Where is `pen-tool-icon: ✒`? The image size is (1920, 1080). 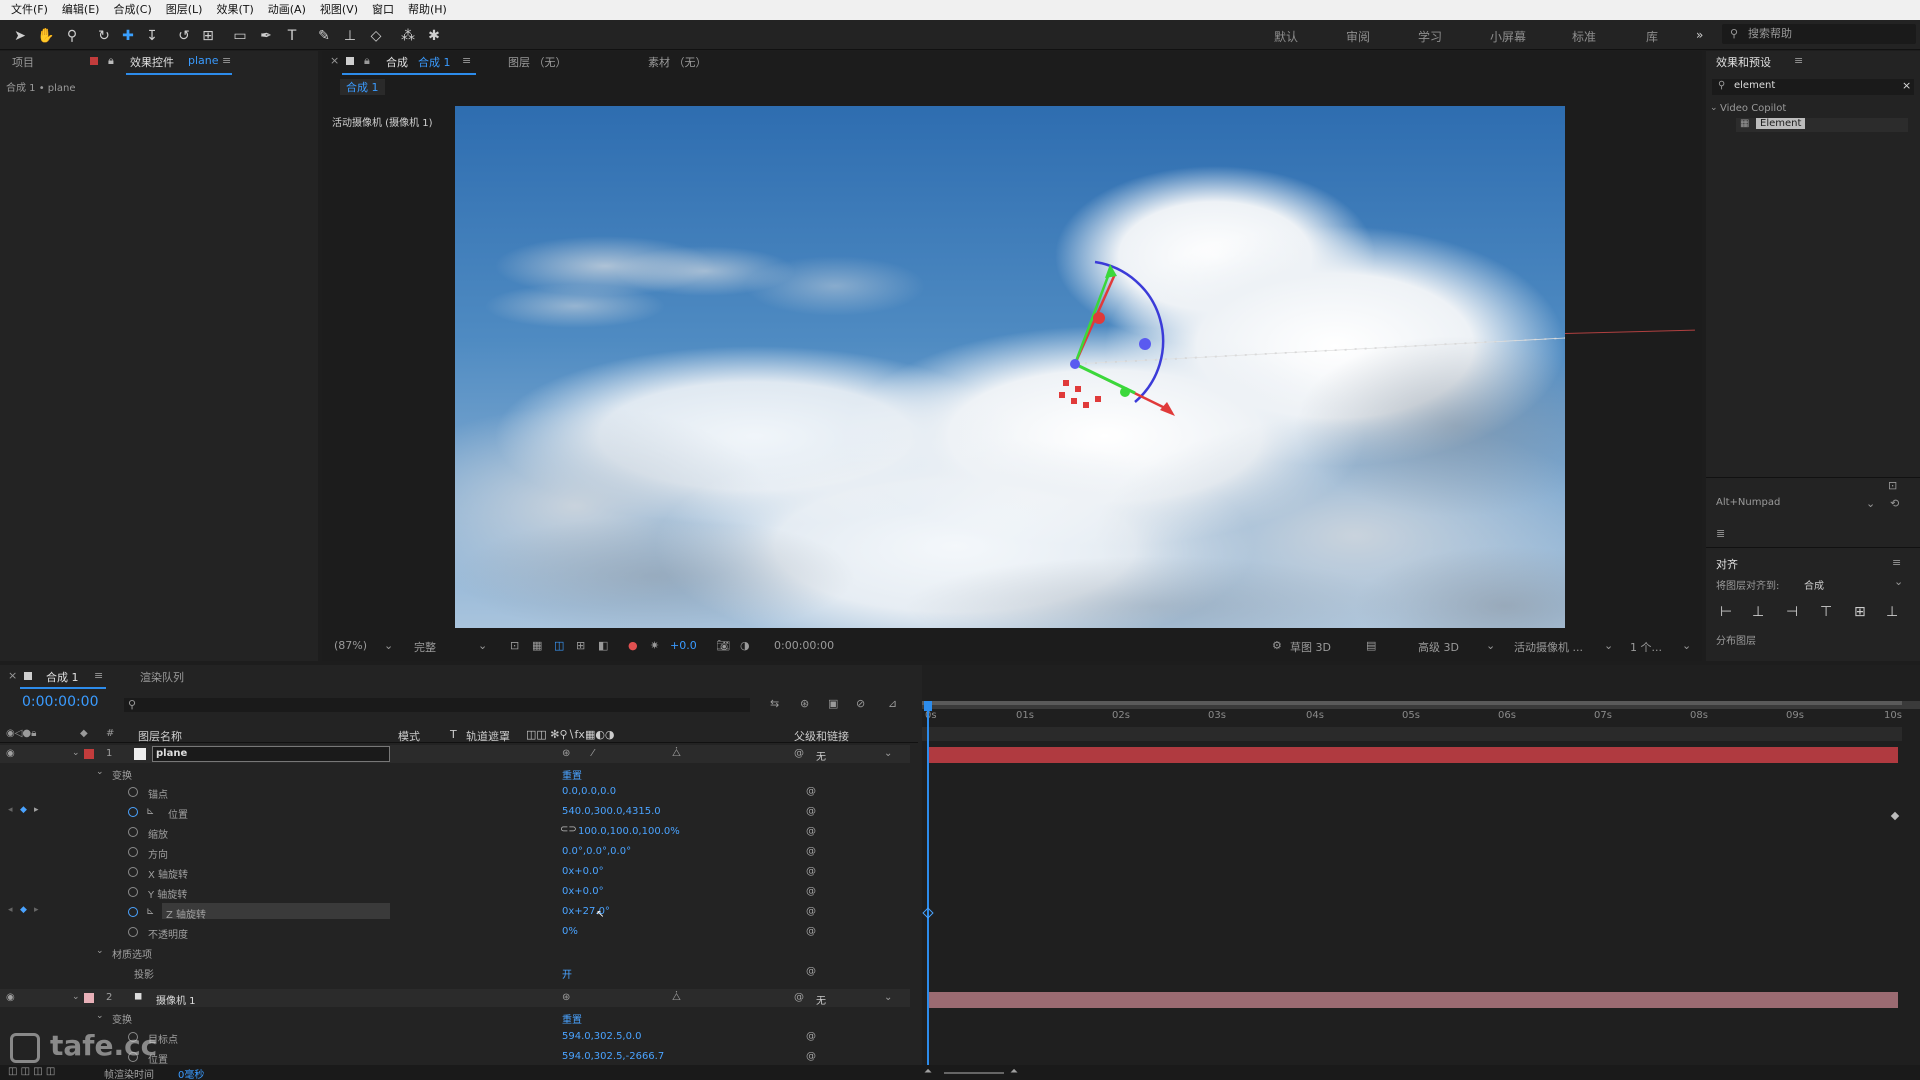
pen-tool-icon: ✒ is located at coordinates (266, 36).